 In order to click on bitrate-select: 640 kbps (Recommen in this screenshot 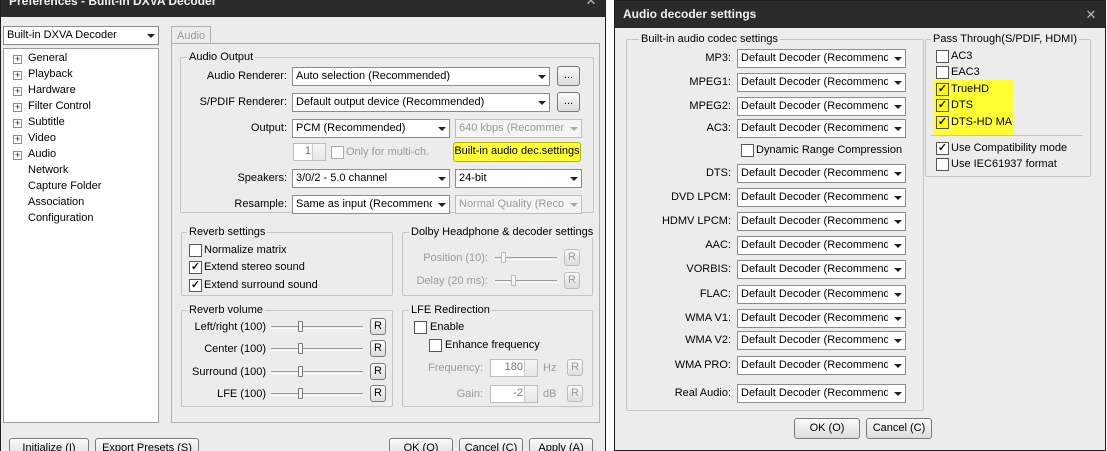, I will do `click(518, 128)`.